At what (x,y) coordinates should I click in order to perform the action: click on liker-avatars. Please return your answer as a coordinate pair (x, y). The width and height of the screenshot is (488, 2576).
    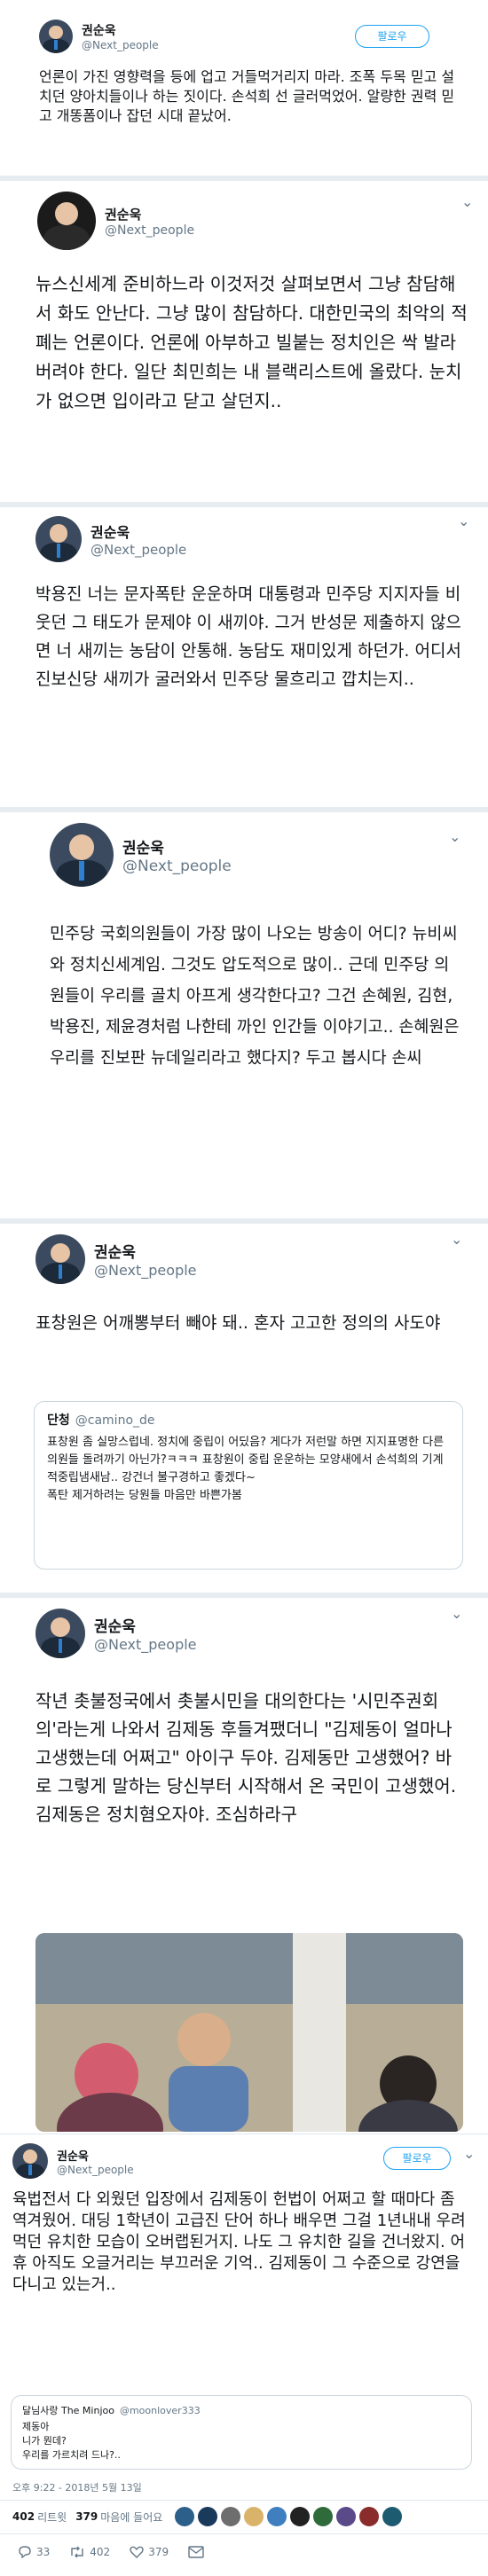
    Looking at the image, I should click on (290, 2516).